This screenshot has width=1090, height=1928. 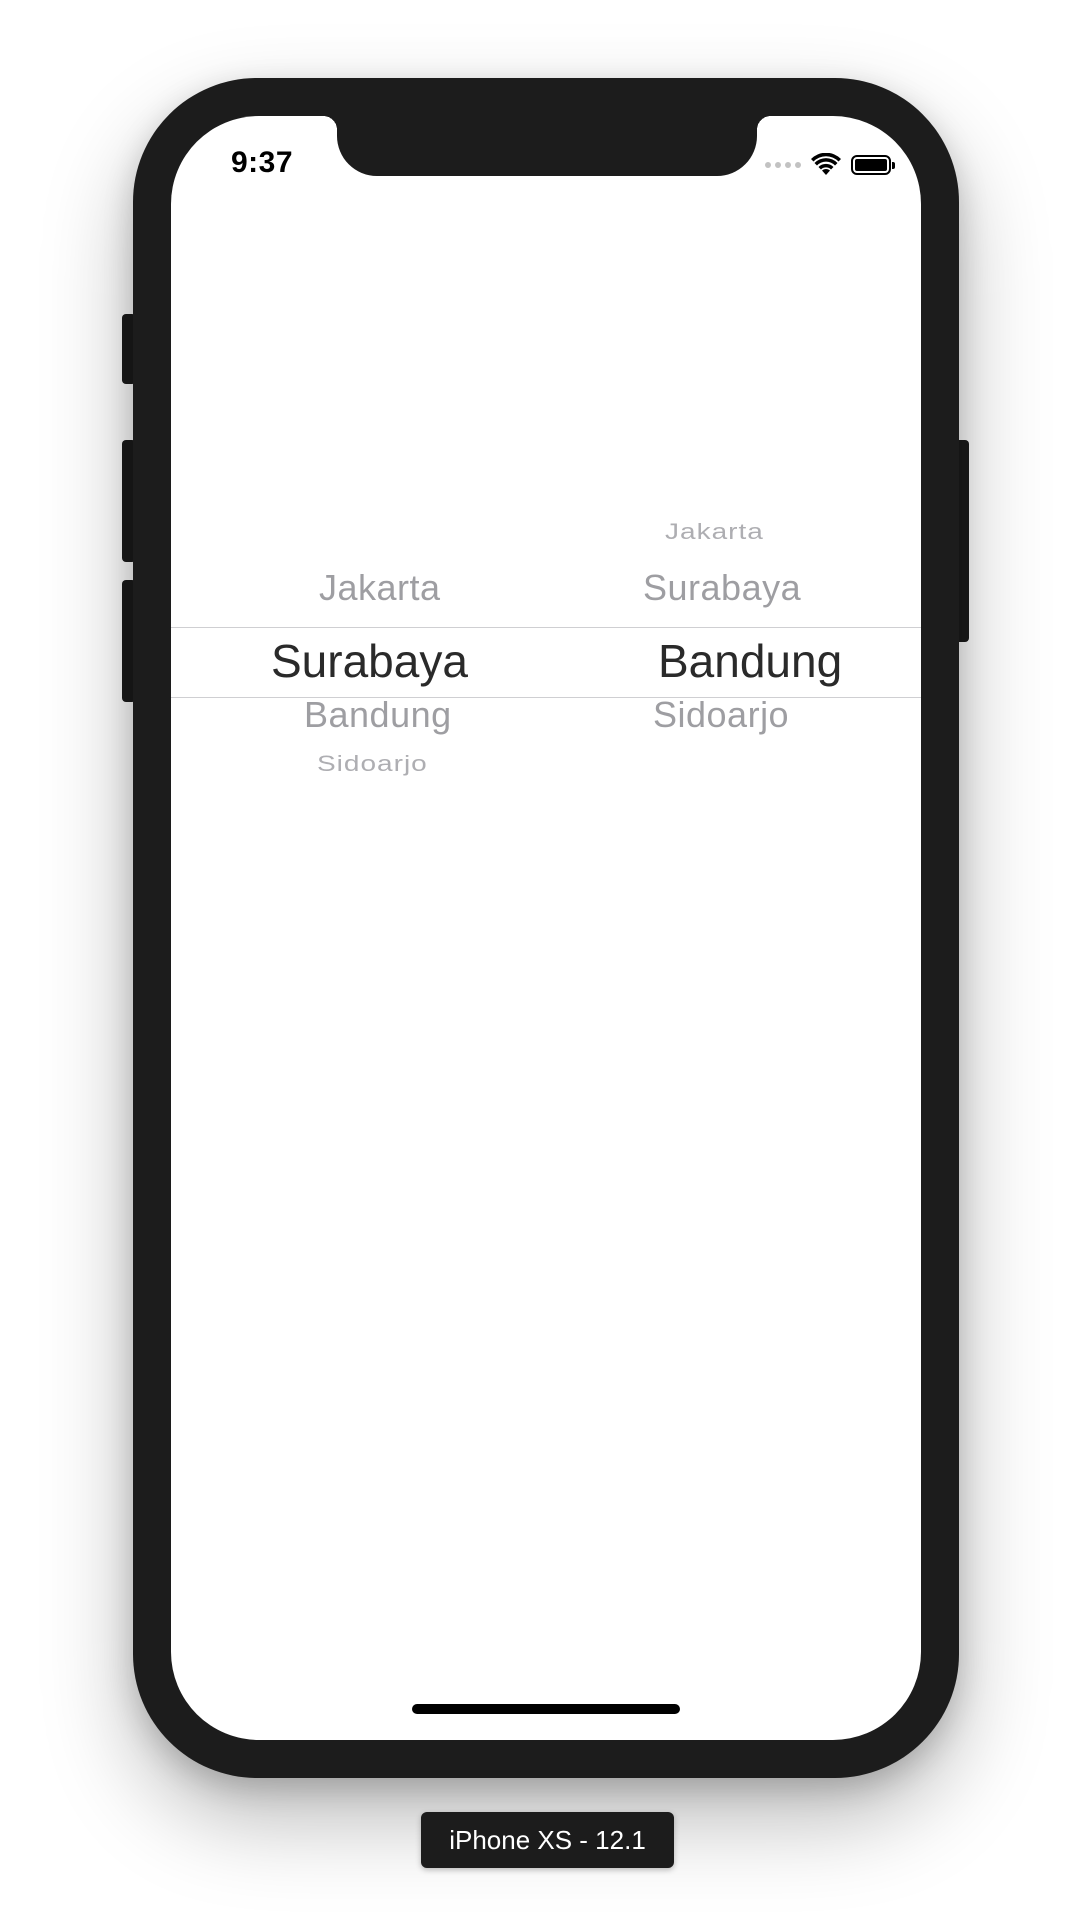 I want to click on picker-row-selected: Bandung, so click(x=750, y=661).